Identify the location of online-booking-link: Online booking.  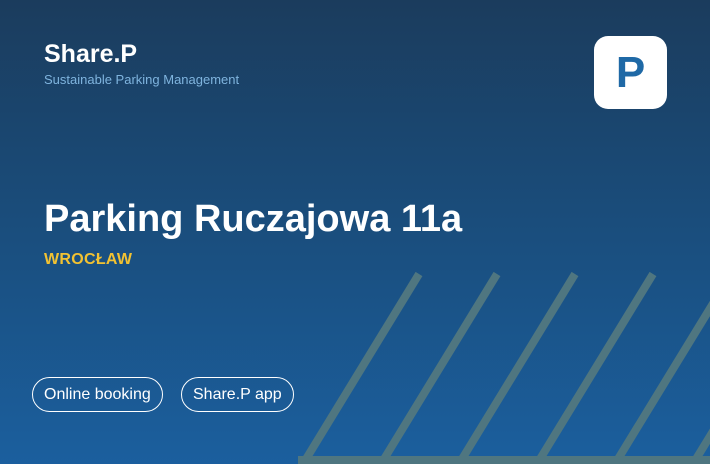
(97, 394).